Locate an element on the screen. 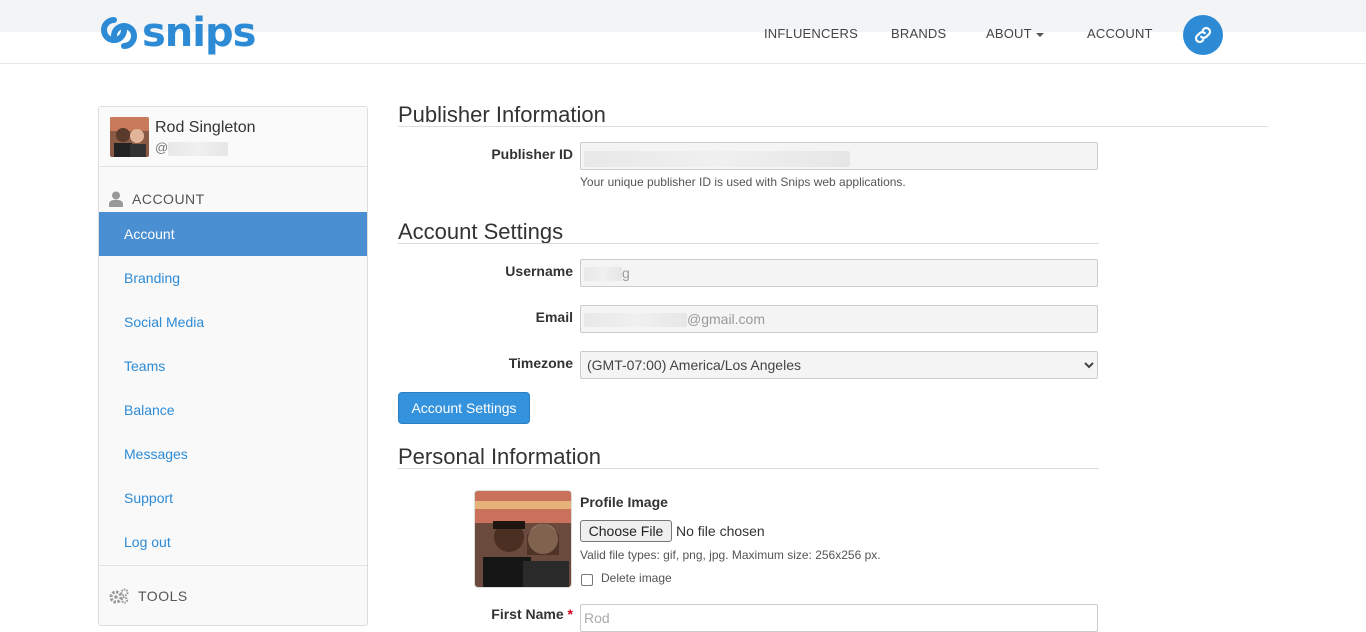  gears-icon is located at coordinates (119, 596).